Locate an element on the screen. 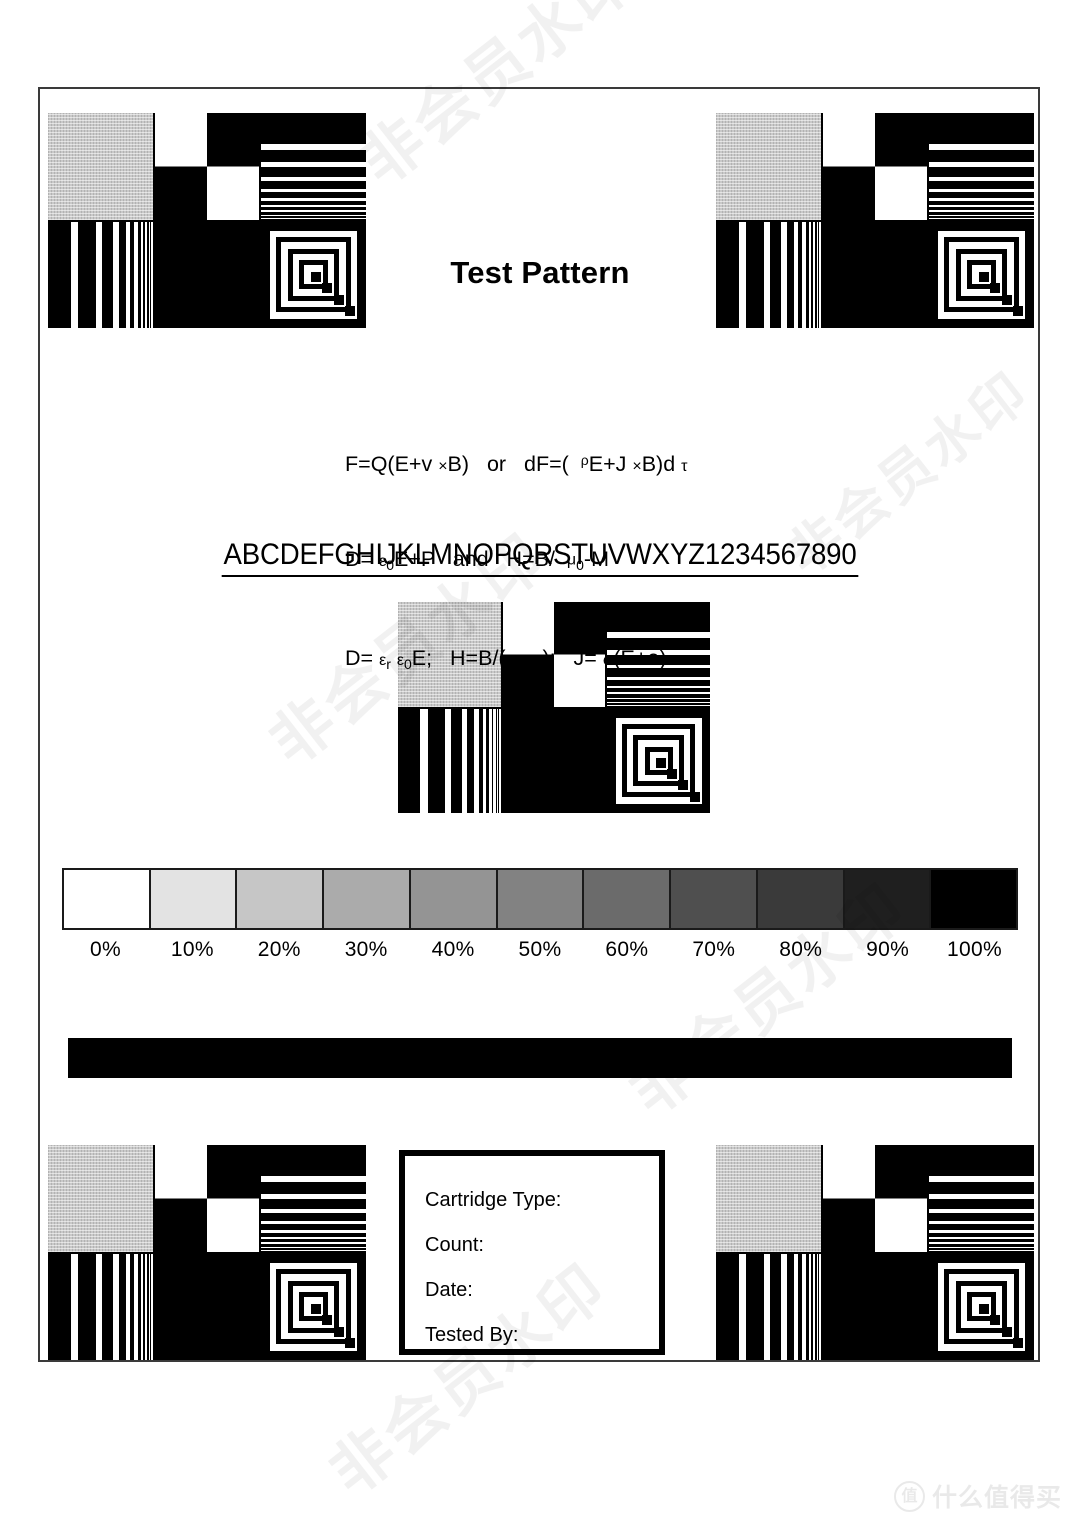  formula-line-3: D= εr ε0E; H=B/( μrμ0); J= σ(E+e) is located at coordinates (506, 658).